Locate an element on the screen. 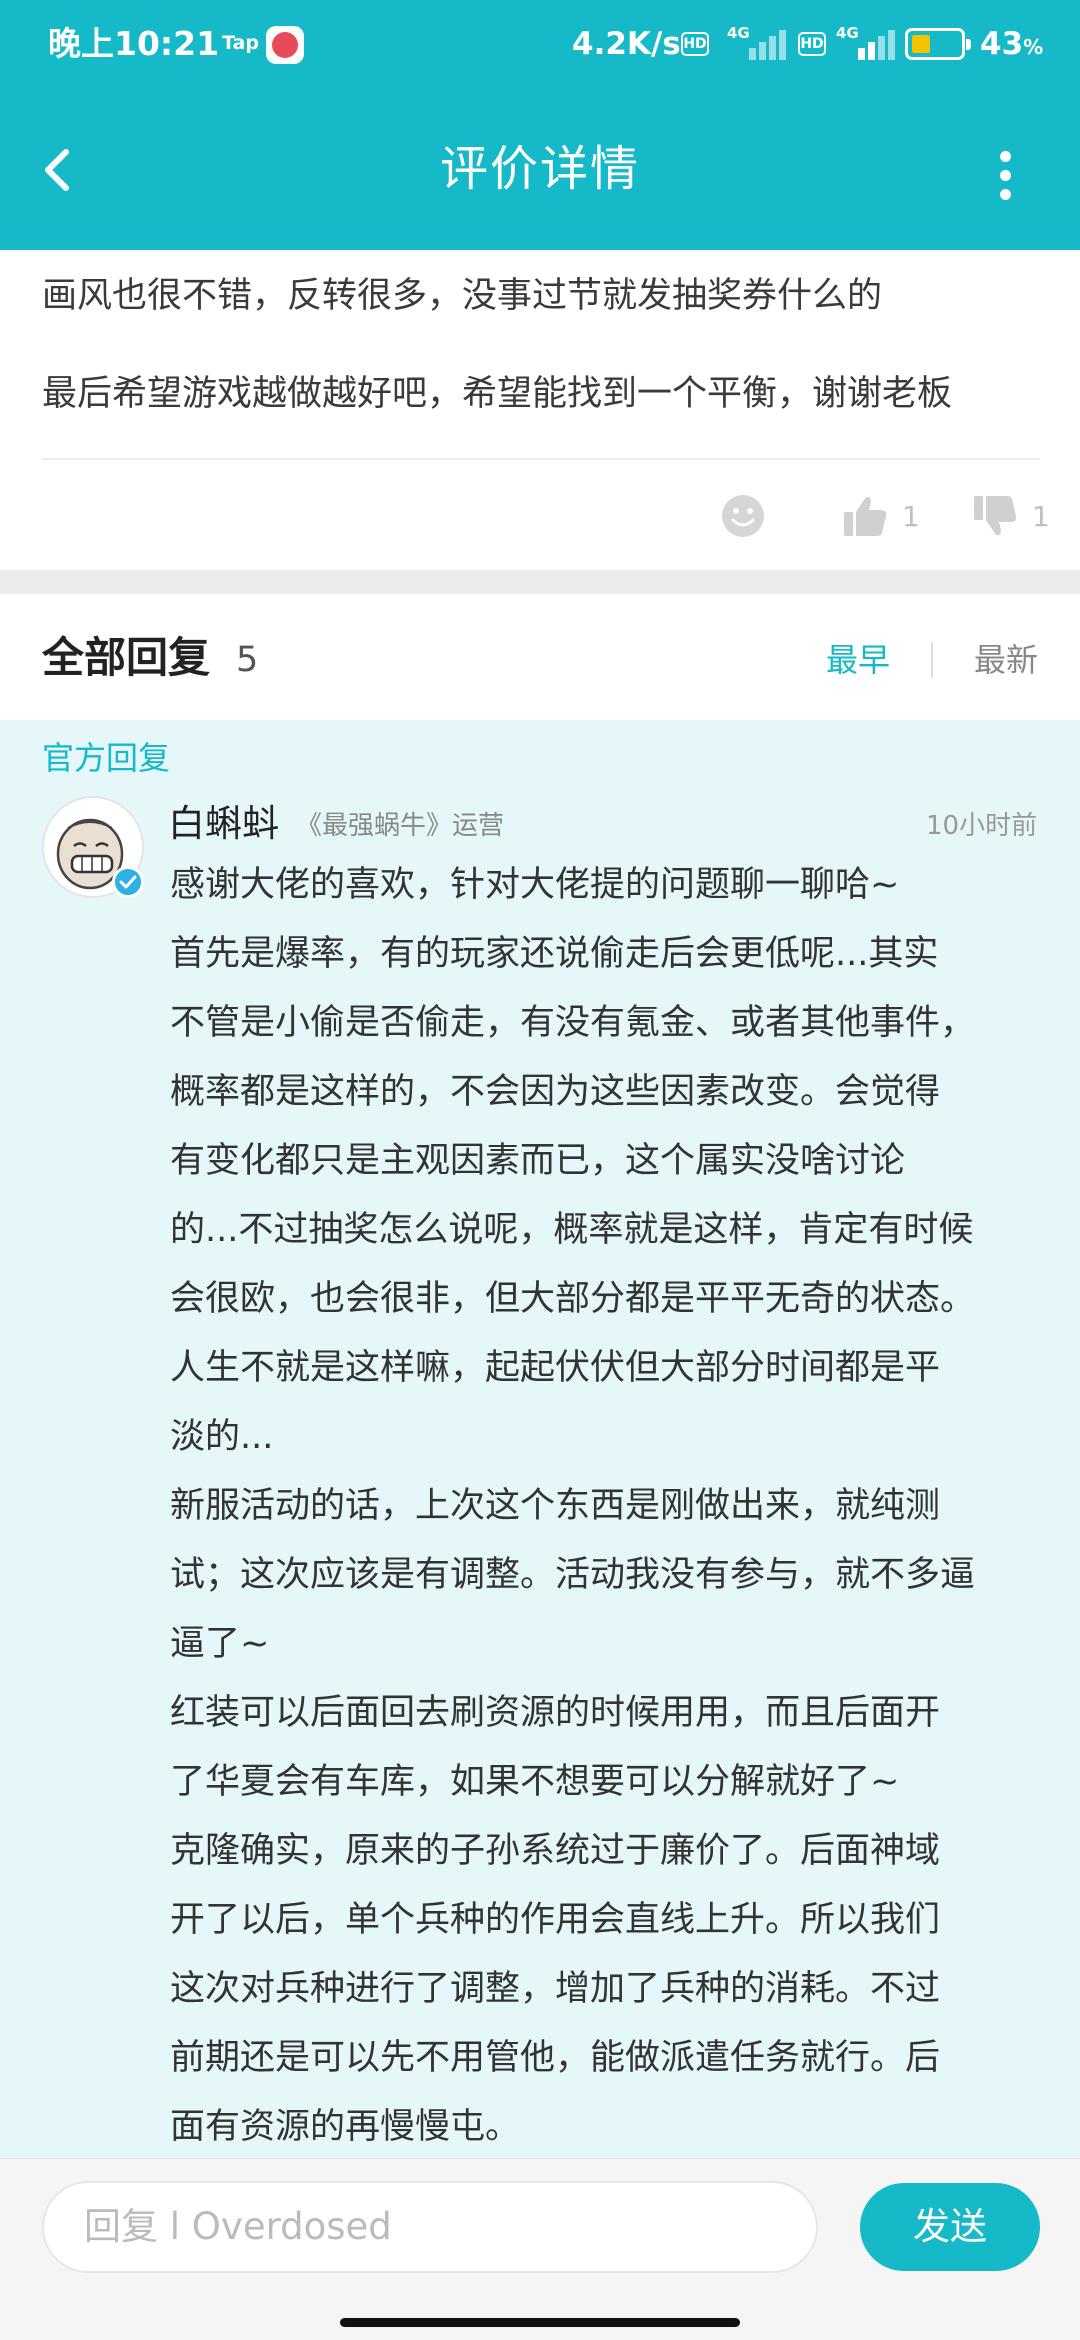 The width and height of the screenshot is (1080, 2340). app-bar: 评价详情 is located at coordinates (540, 170).